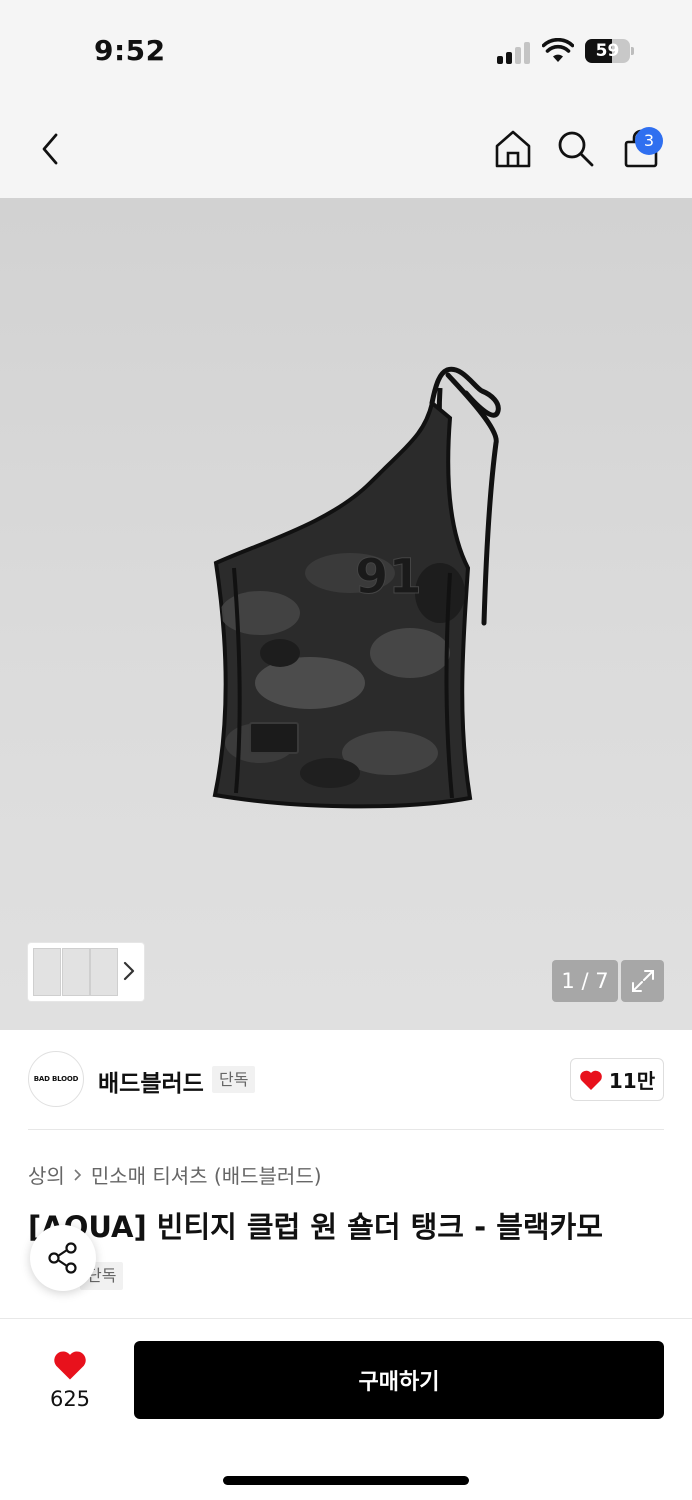  What do you see at coordinates (514, 53) in the screenshot?
I see `cellular-signal-icon` at bounding box center [514, 53].